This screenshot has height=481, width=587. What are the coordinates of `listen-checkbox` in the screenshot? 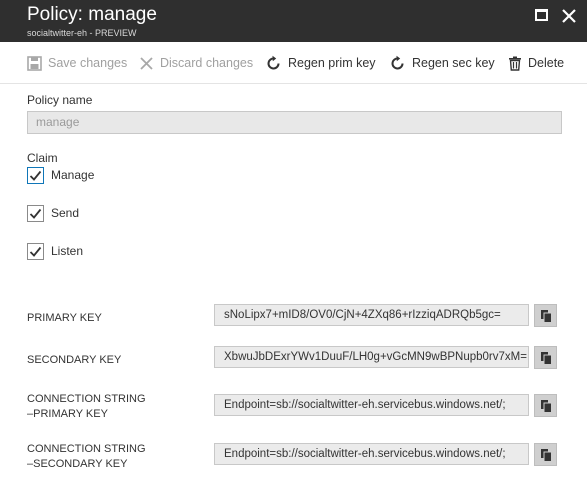 It's located at (35, 251).